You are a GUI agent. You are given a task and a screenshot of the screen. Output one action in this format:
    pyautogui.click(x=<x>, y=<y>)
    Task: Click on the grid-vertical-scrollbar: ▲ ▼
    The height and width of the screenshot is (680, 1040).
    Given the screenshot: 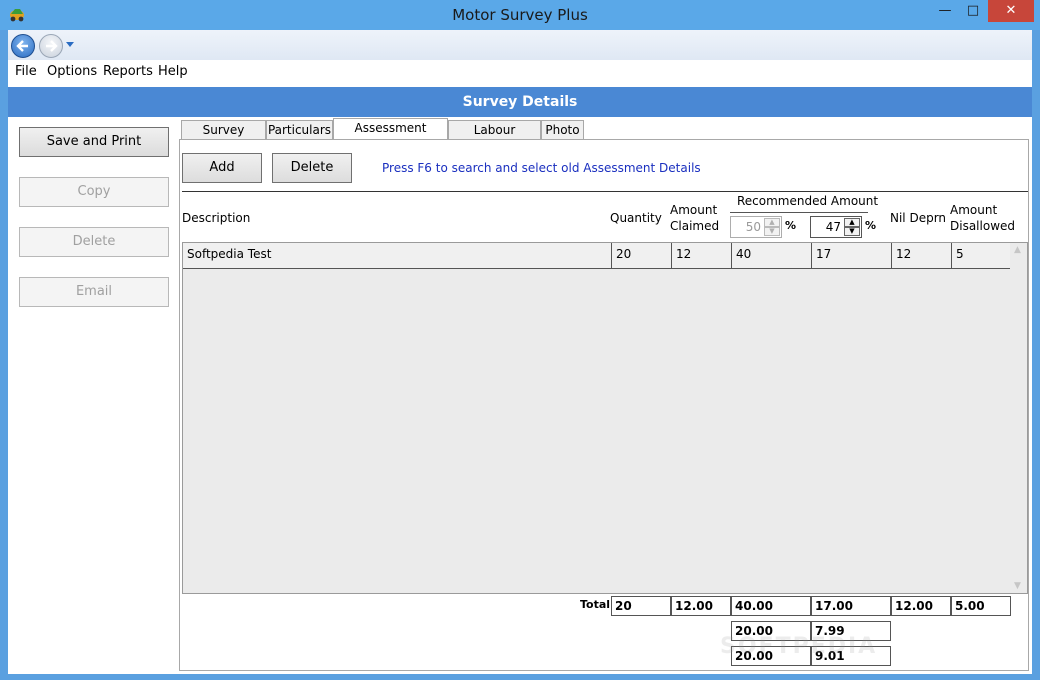 What is the action you would take?
    pyautogui.click(x=1018, y=418)
    